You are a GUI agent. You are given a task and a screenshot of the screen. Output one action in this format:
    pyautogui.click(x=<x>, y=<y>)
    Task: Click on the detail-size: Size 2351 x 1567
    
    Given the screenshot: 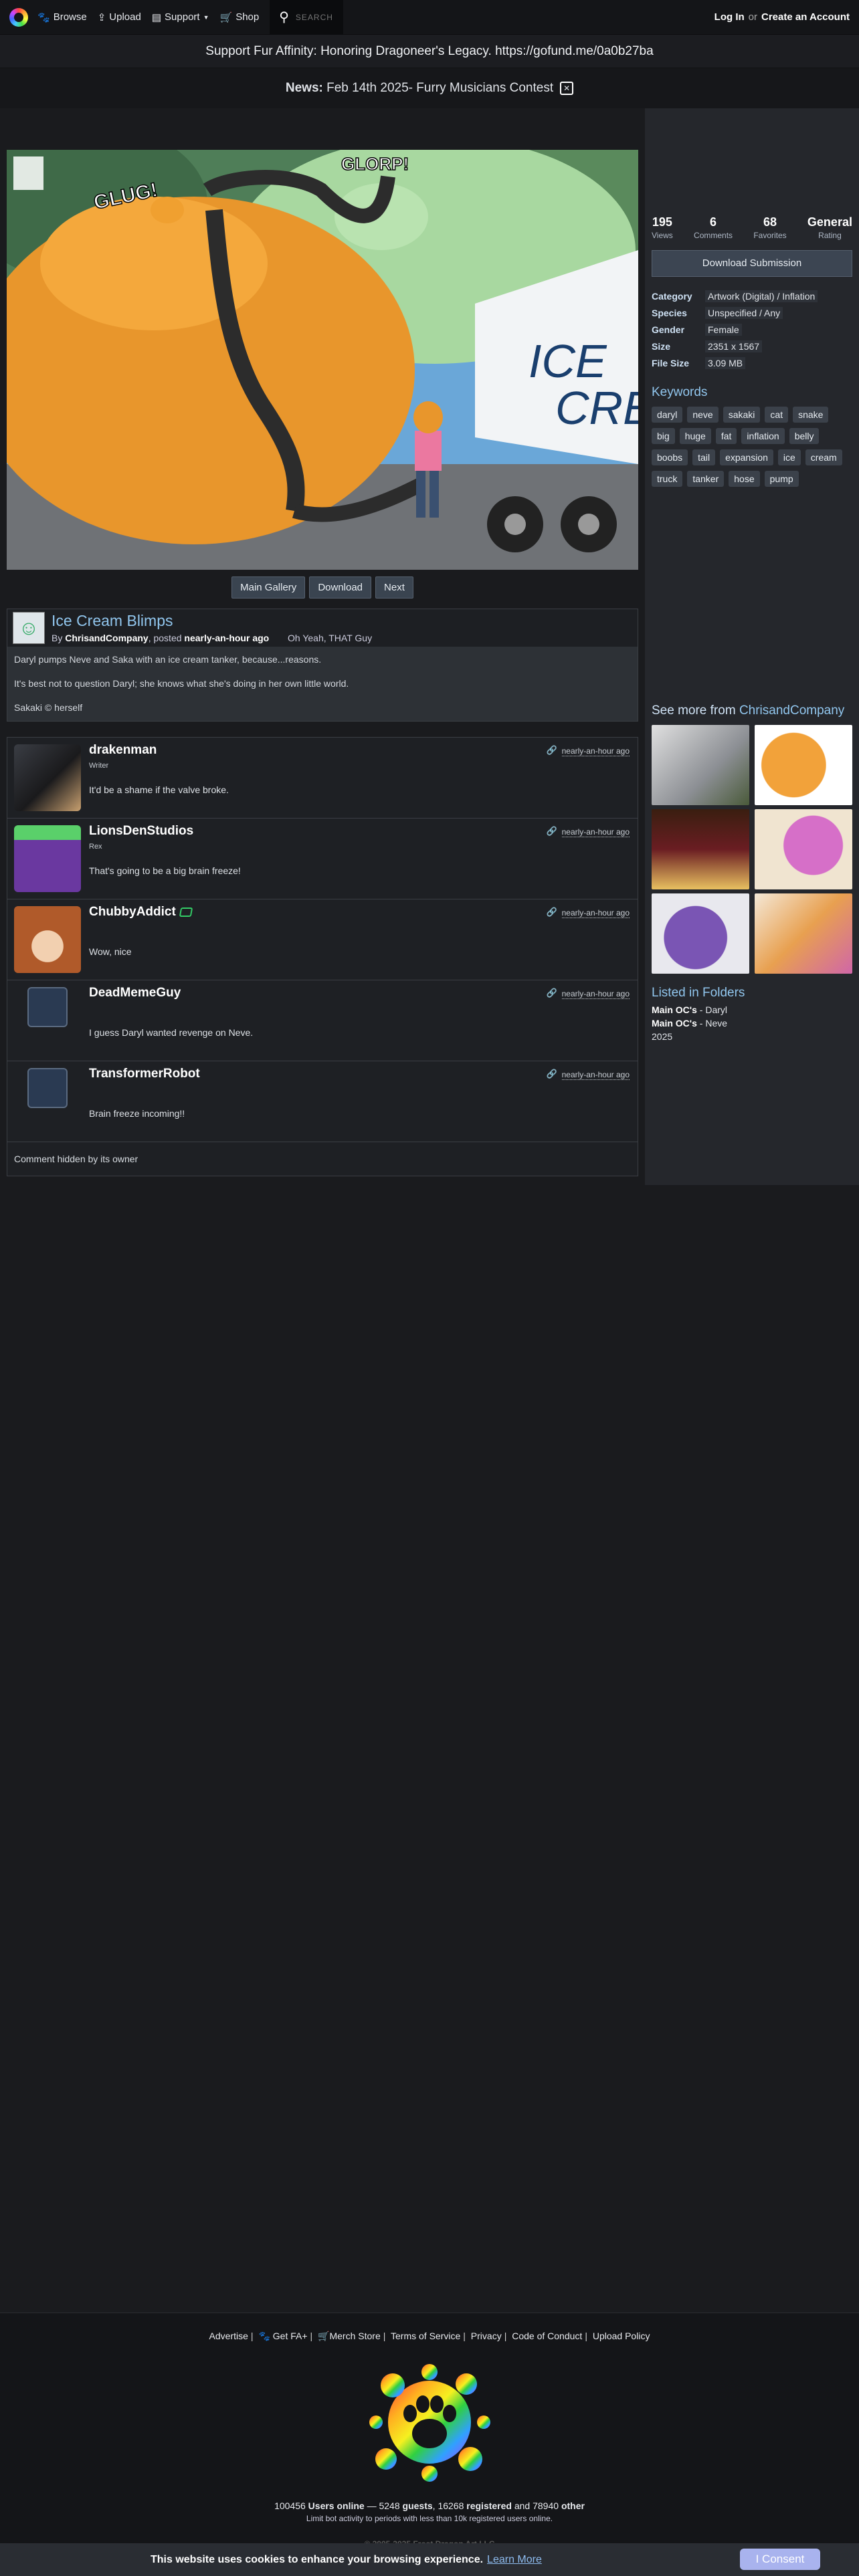 What is the action you would take?
    pyautogui.click(x=752, y=346)
    